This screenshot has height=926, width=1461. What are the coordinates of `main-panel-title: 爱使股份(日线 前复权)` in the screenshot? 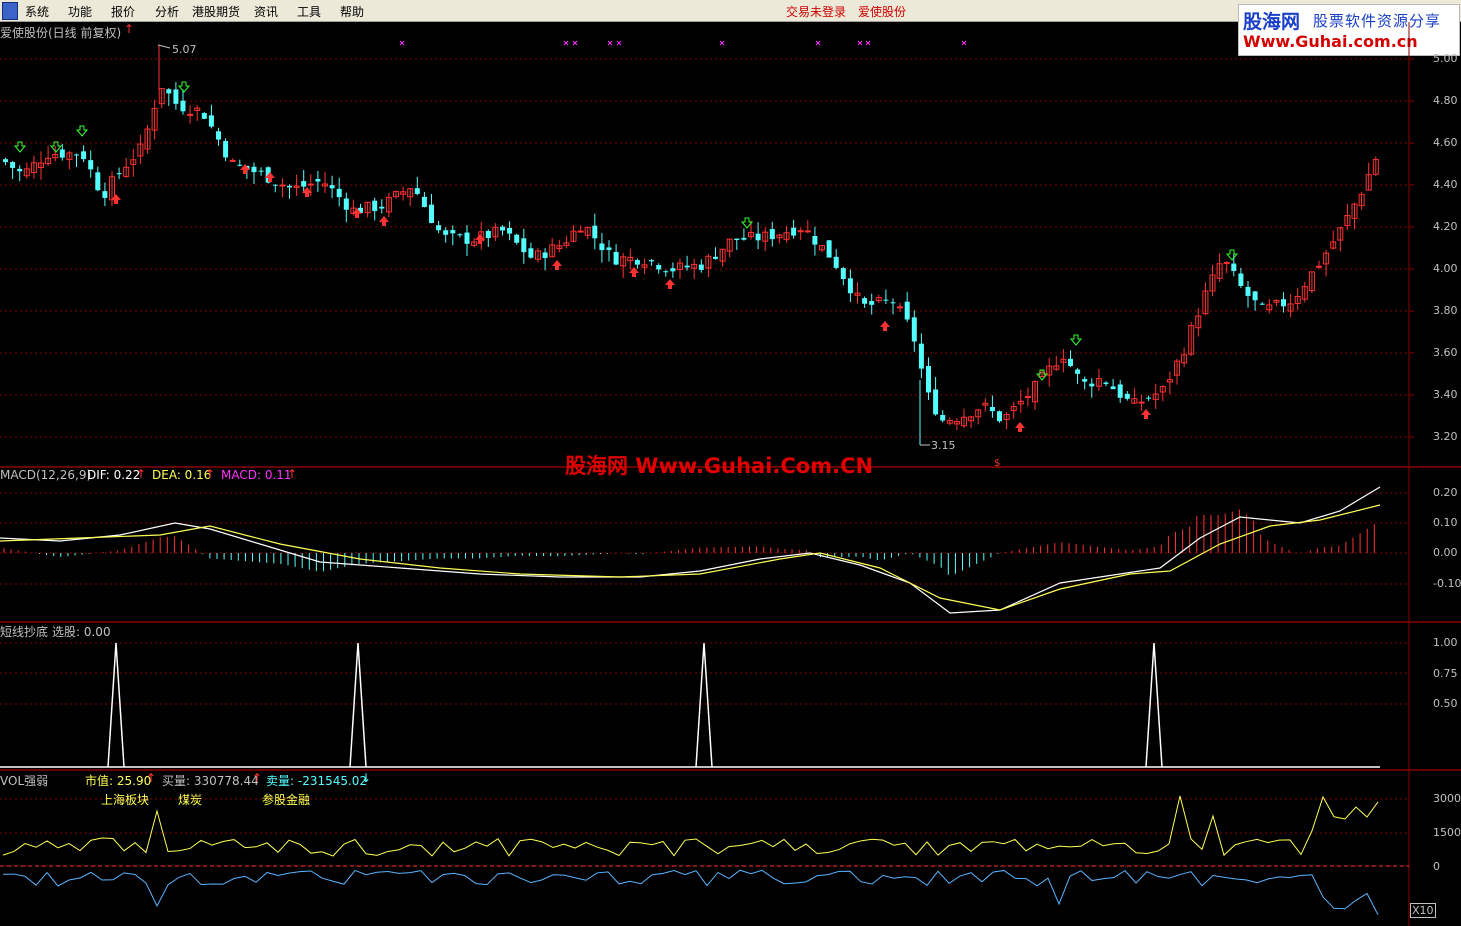 It's located at (61, 33).